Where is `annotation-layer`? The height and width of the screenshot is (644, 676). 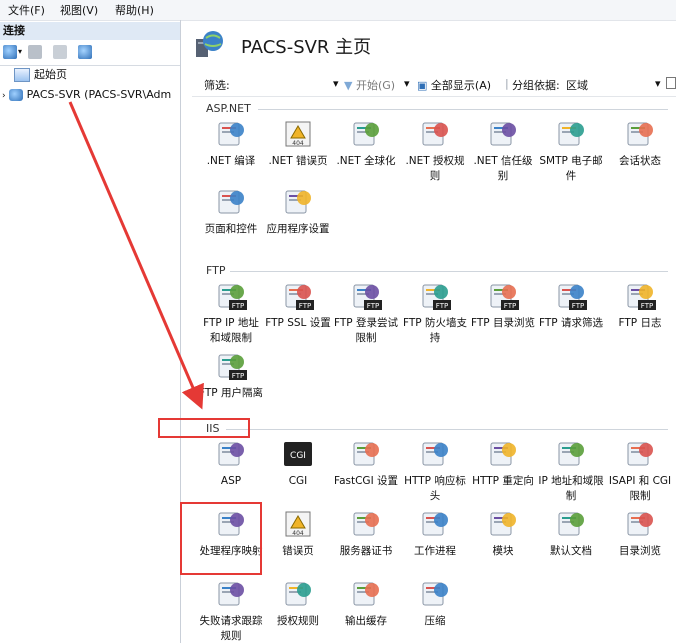 annotation-layer is located at coordinates (136, 255).